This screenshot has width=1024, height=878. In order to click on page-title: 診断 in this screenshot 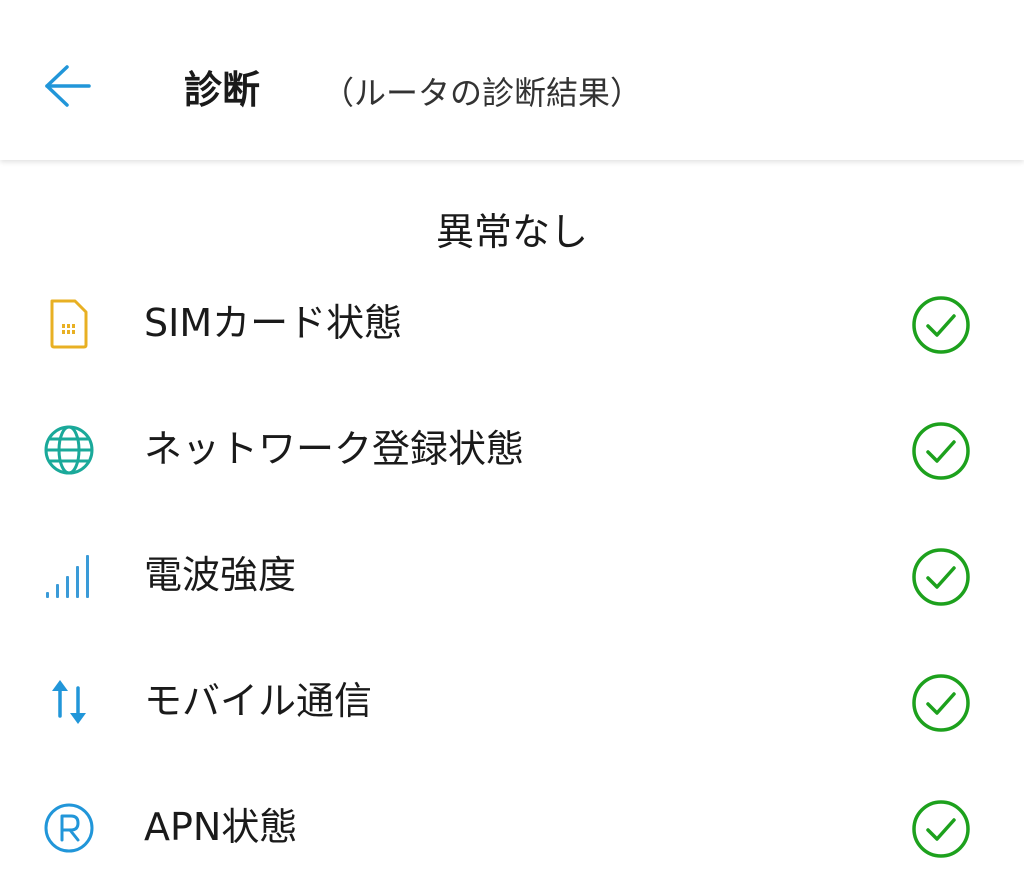, I will do `click(222, 90)`.